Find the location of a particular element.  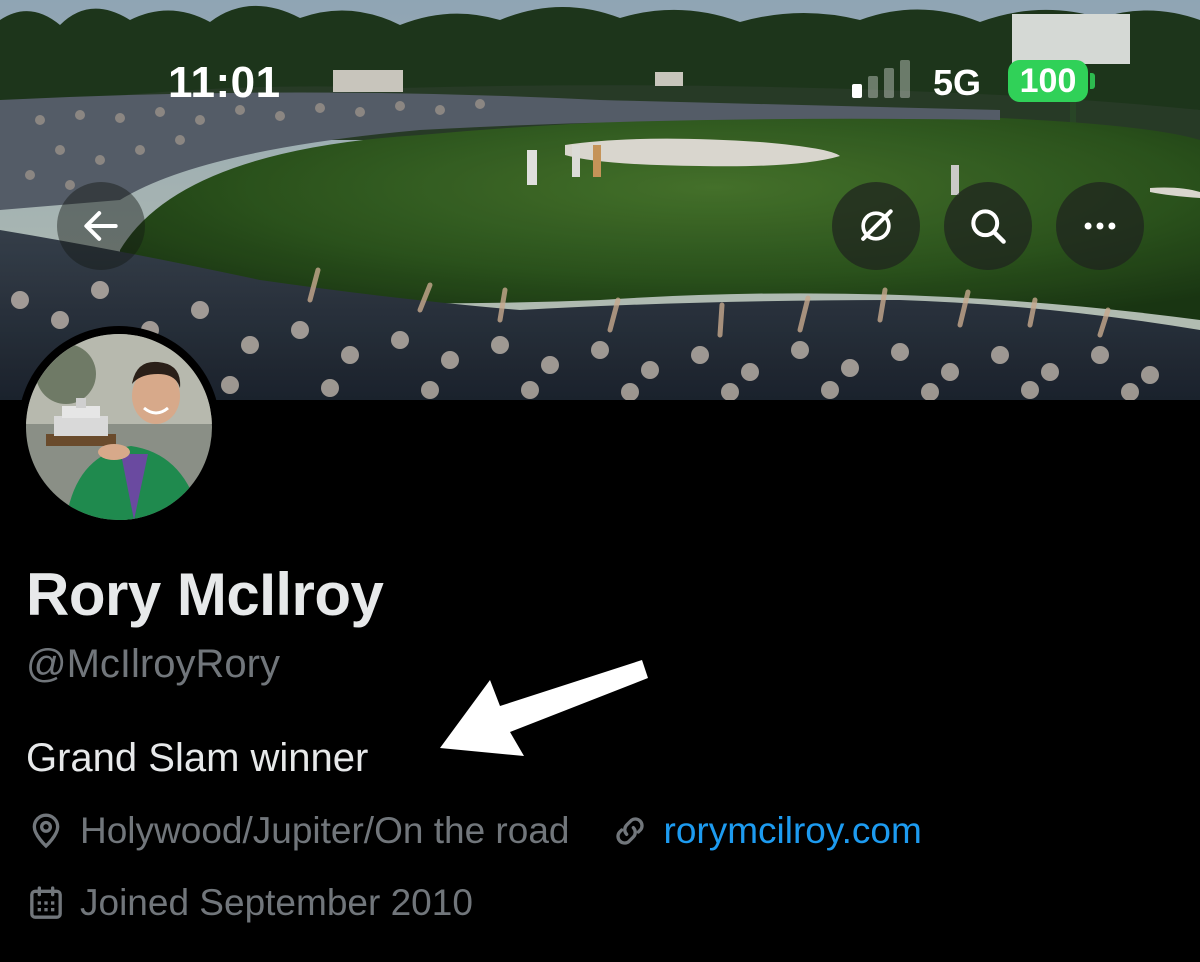

back-button is located at coordinates (101, 226).